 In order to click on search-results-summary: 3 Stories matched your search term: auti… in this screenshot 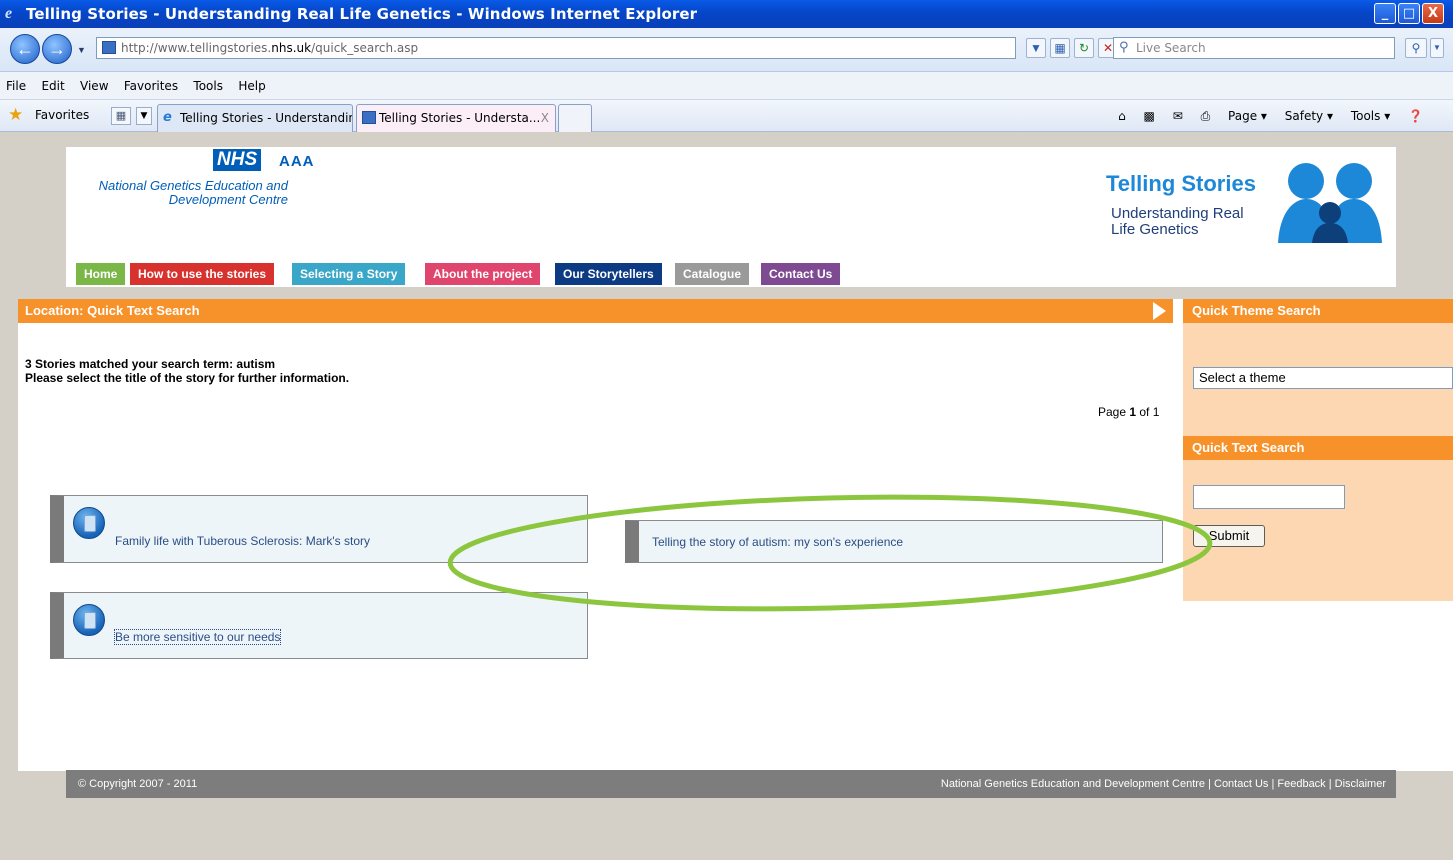, I will do `click(187, 371)`.